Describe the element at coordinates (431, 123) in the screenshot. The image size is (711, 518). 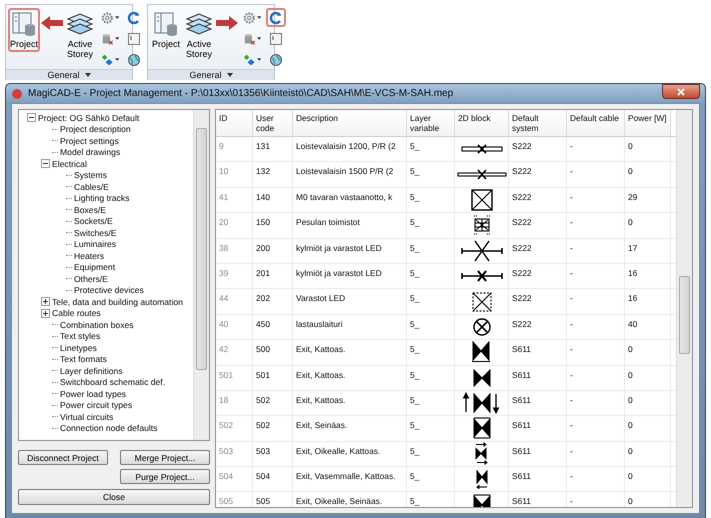
I see `column-header: Layer variable` at that location.